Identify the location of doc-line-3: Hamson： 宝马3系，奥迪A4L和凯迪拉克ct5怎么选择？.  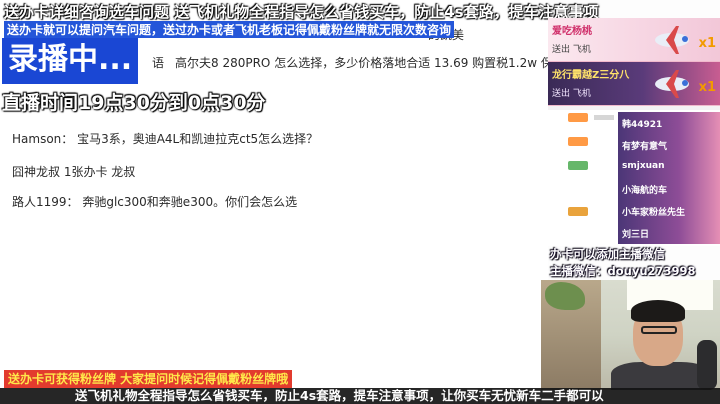
(165, 139).